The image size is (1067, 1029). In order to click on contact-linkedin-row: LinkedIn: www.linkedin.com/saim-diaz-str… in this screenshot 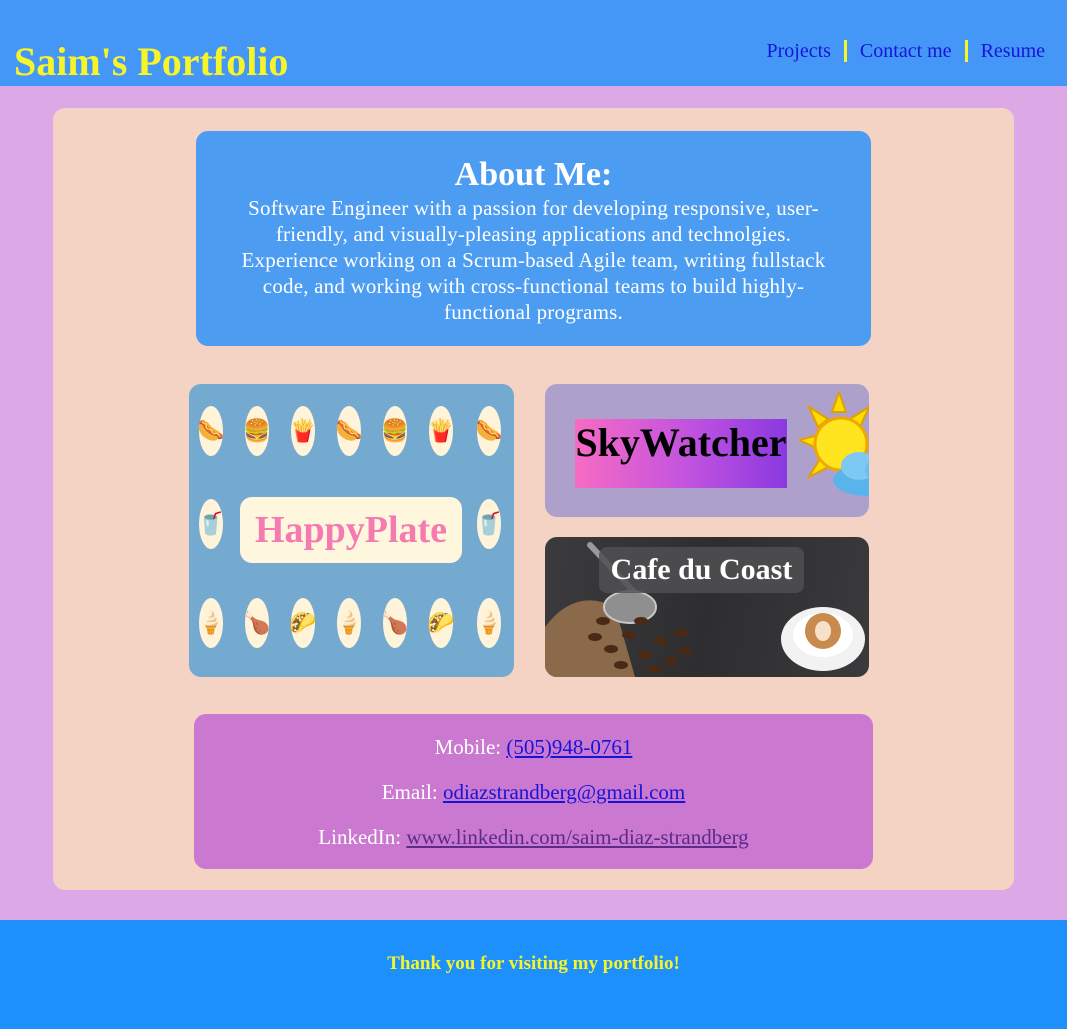, I will do `click(533, 837)`.